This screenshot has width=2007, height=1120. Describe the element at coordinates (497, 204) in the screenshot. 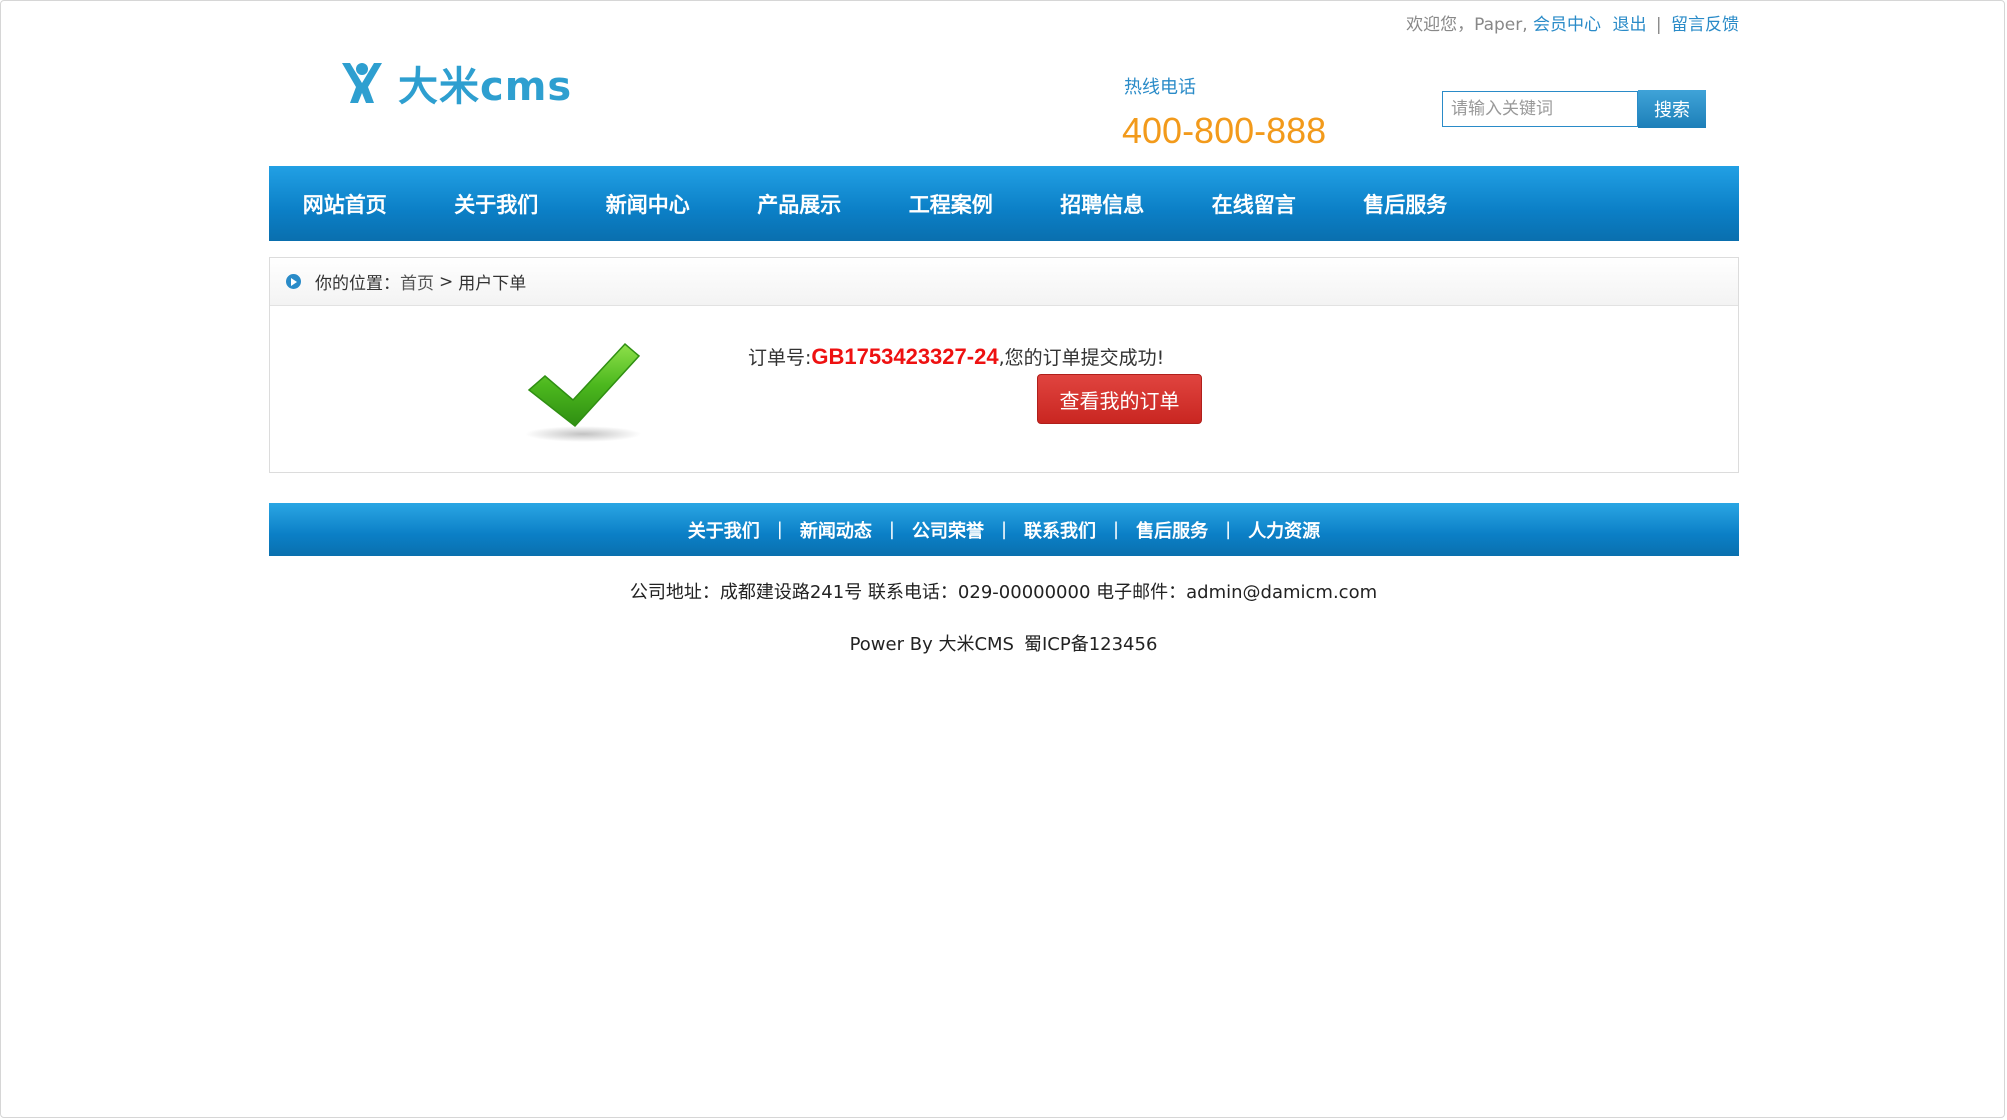

I see `nav-item-about: 关于我们` at that location.